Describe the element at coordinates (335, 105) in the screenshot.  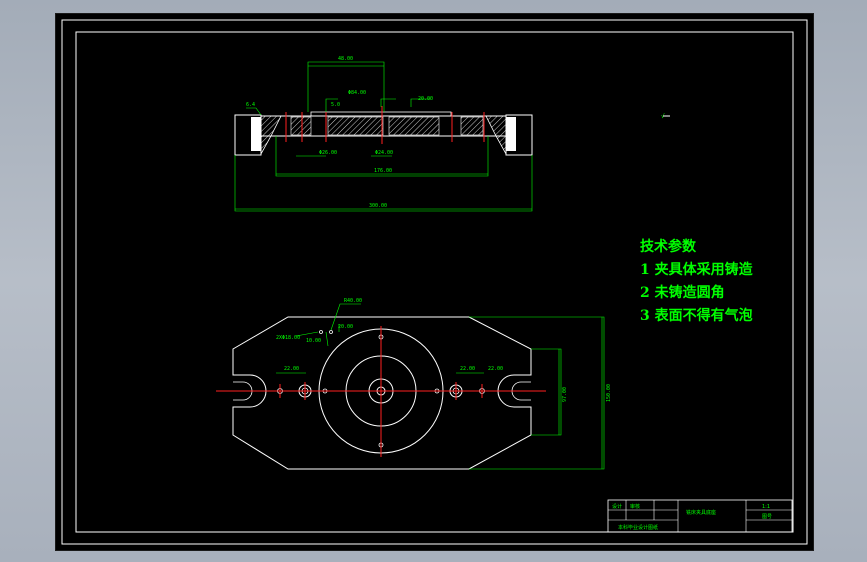
I see `dim-top-small: 5.0` at that location.